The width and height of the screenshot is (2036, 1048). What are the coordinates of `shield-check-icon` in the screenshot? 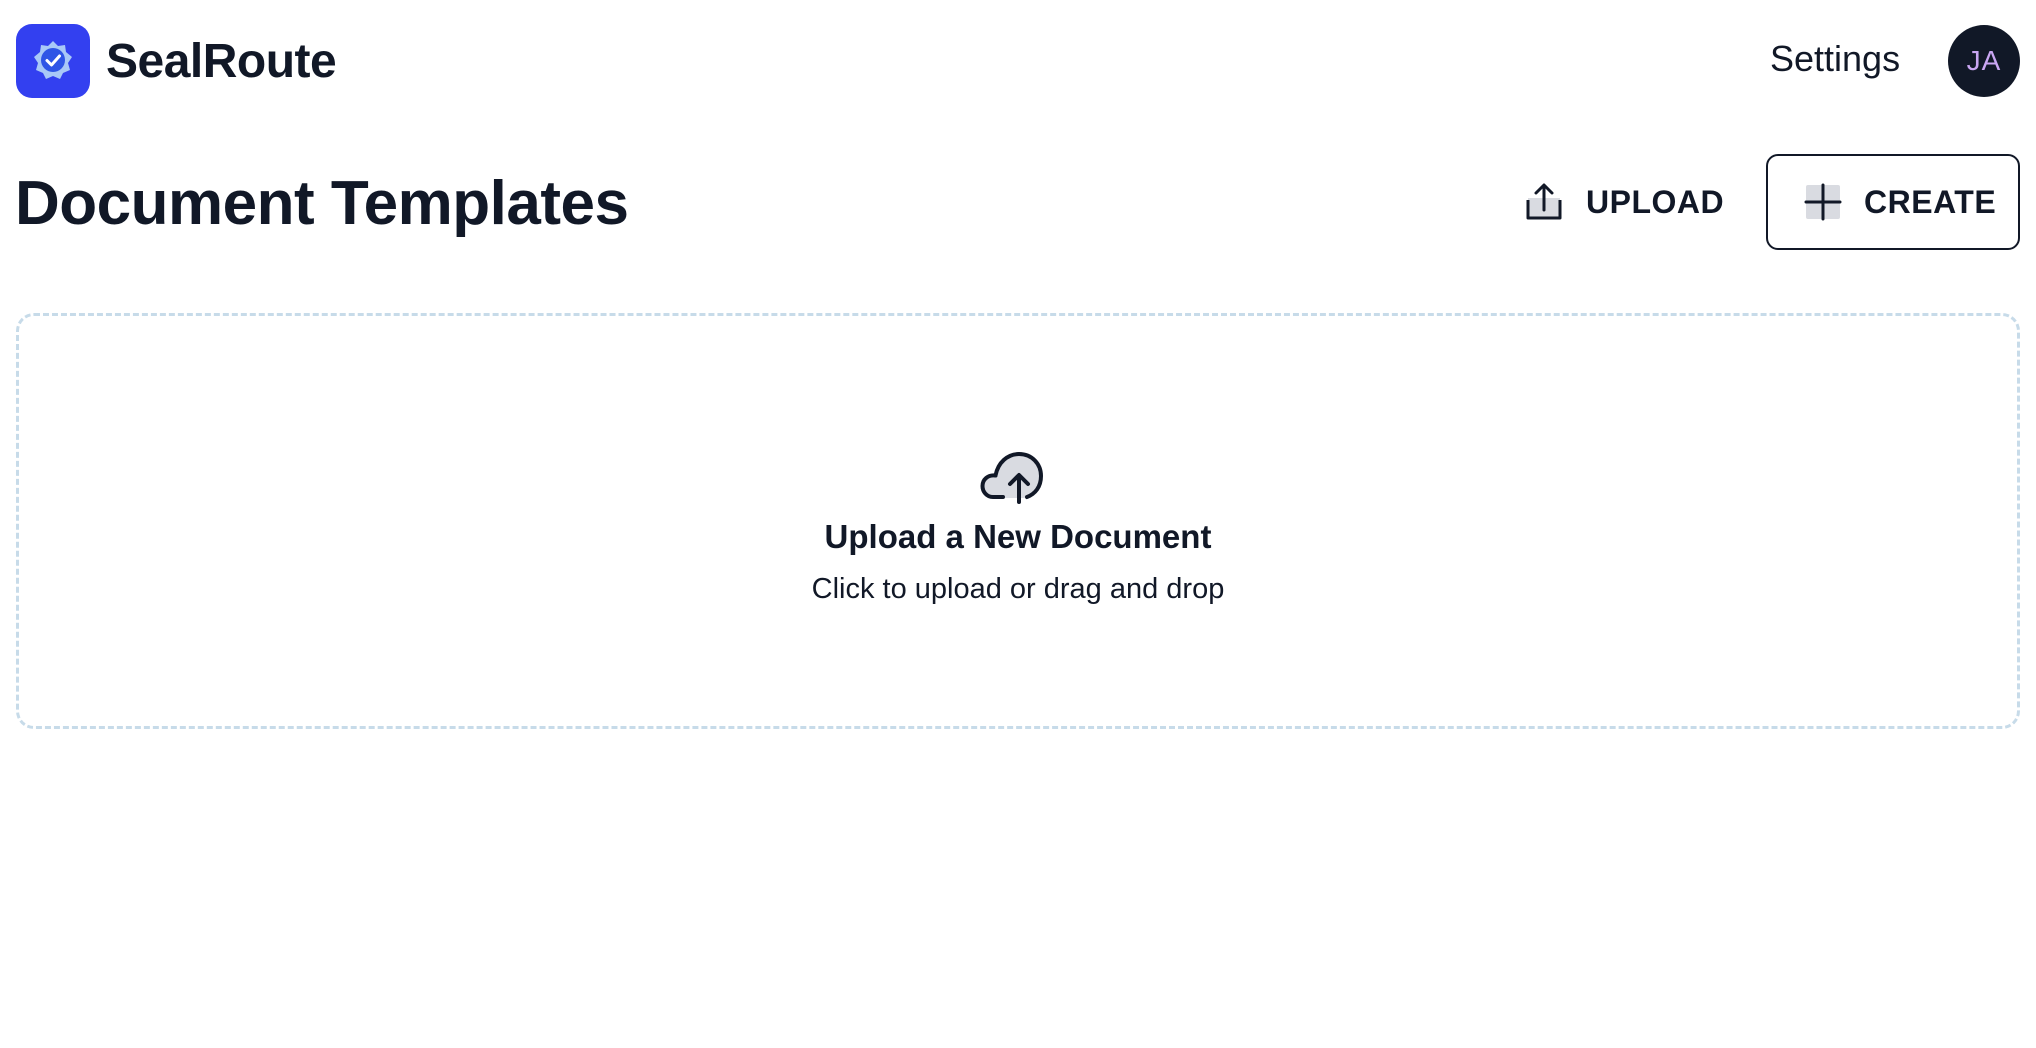 It's located at (53, 61).